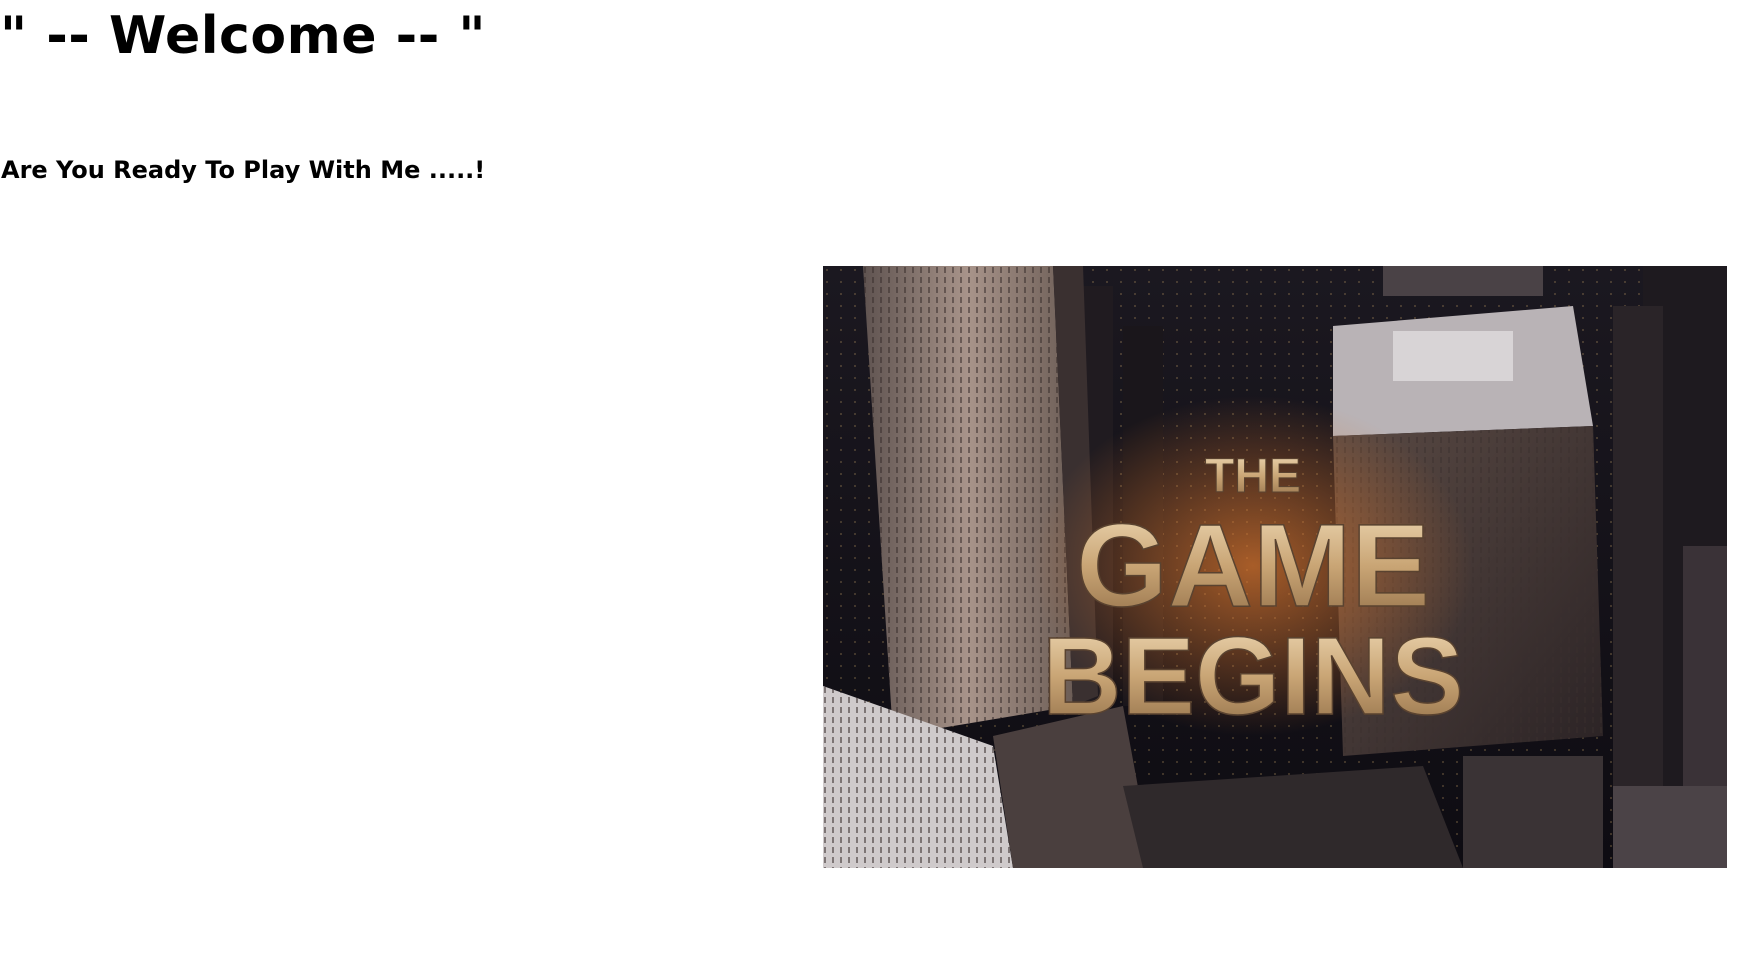  I want to click on ready-subheading: Are You Ready To Play With Me .....!, so click(243, 170).